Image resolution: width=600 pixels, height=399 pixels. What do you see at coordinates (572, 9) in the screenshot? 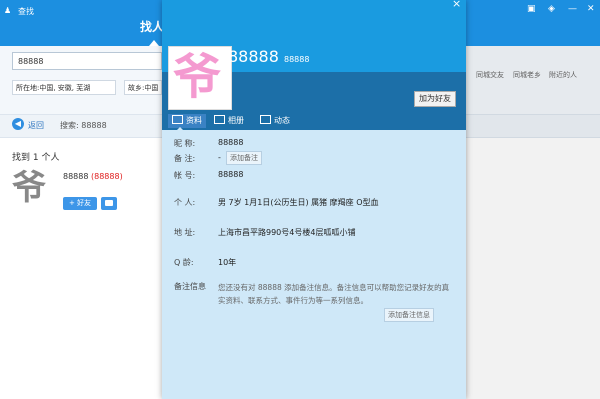
I see `minimize-icon: —` at bounding box center [572, 9].